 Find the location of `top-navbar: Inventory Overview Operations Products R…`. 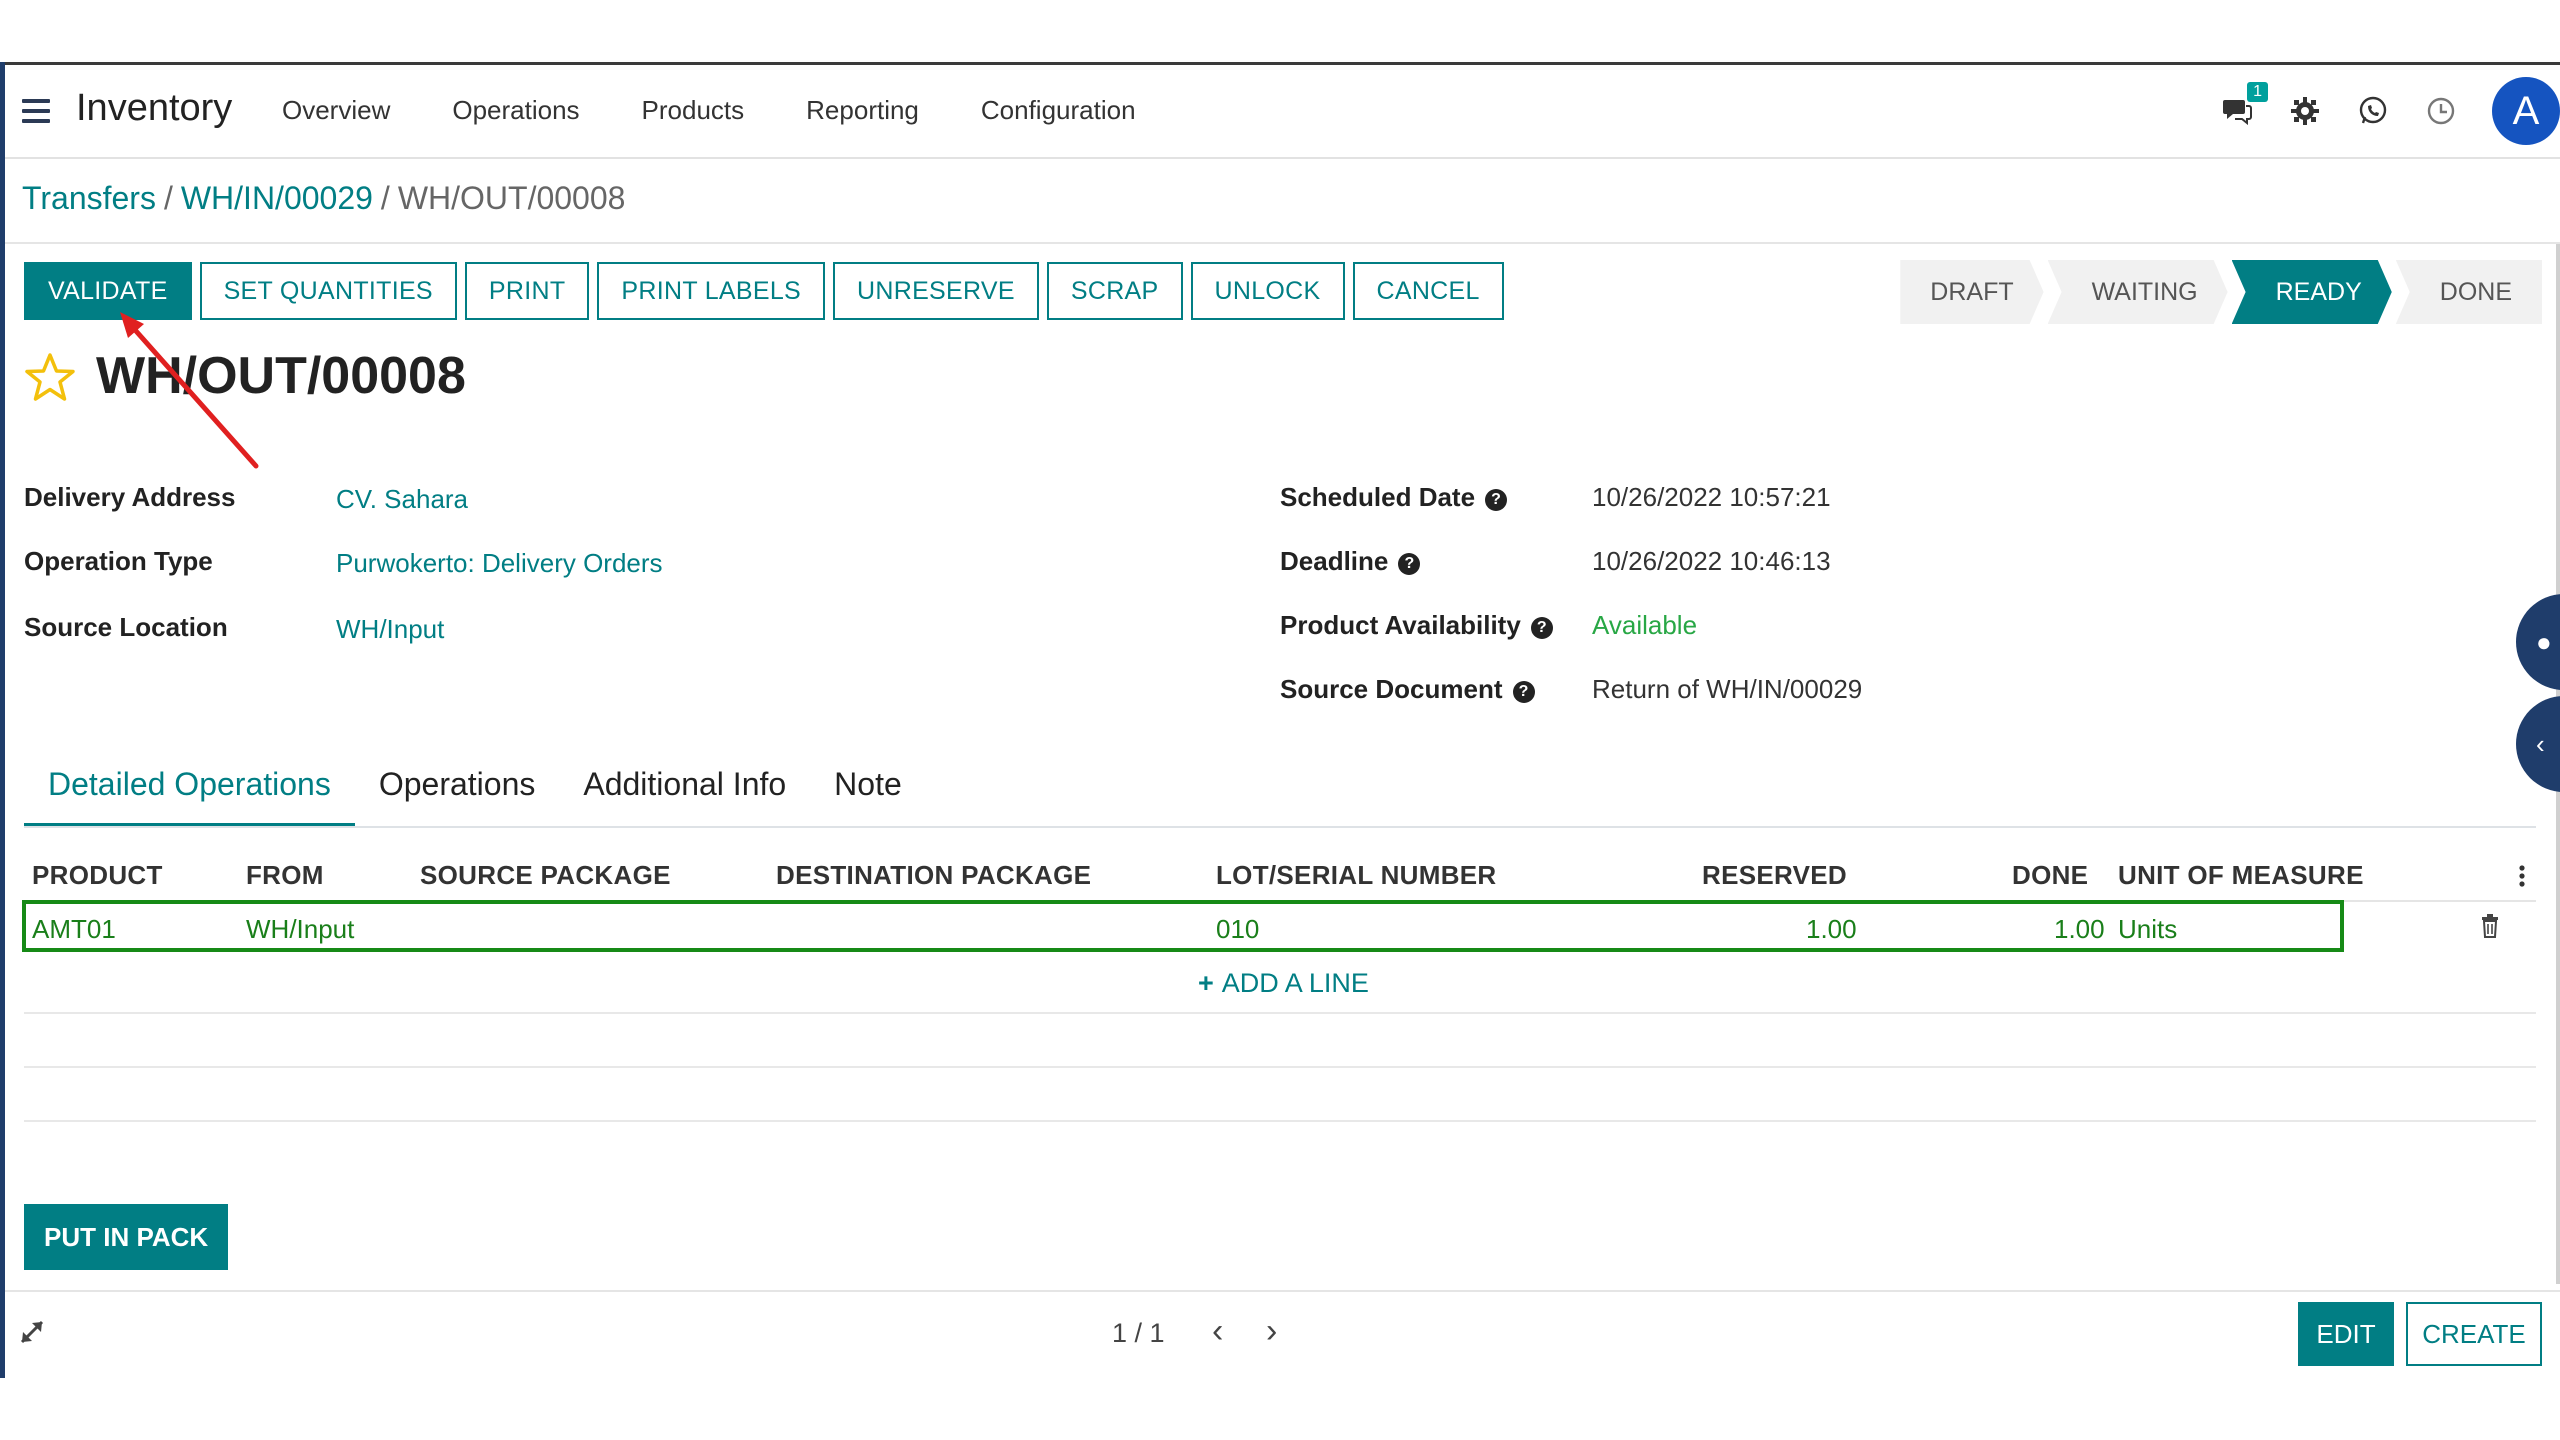

top-navbar: Inventory Overview Operations Products R… is located at coordinates (1282, 112).